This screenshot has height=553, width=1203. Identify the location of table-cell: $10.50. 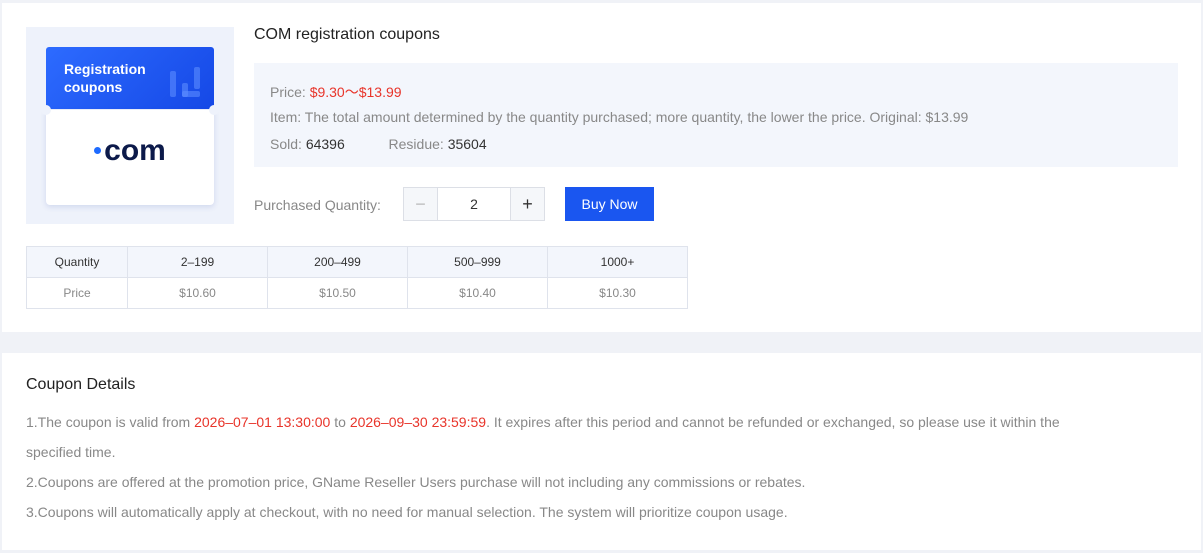
(337, 293).